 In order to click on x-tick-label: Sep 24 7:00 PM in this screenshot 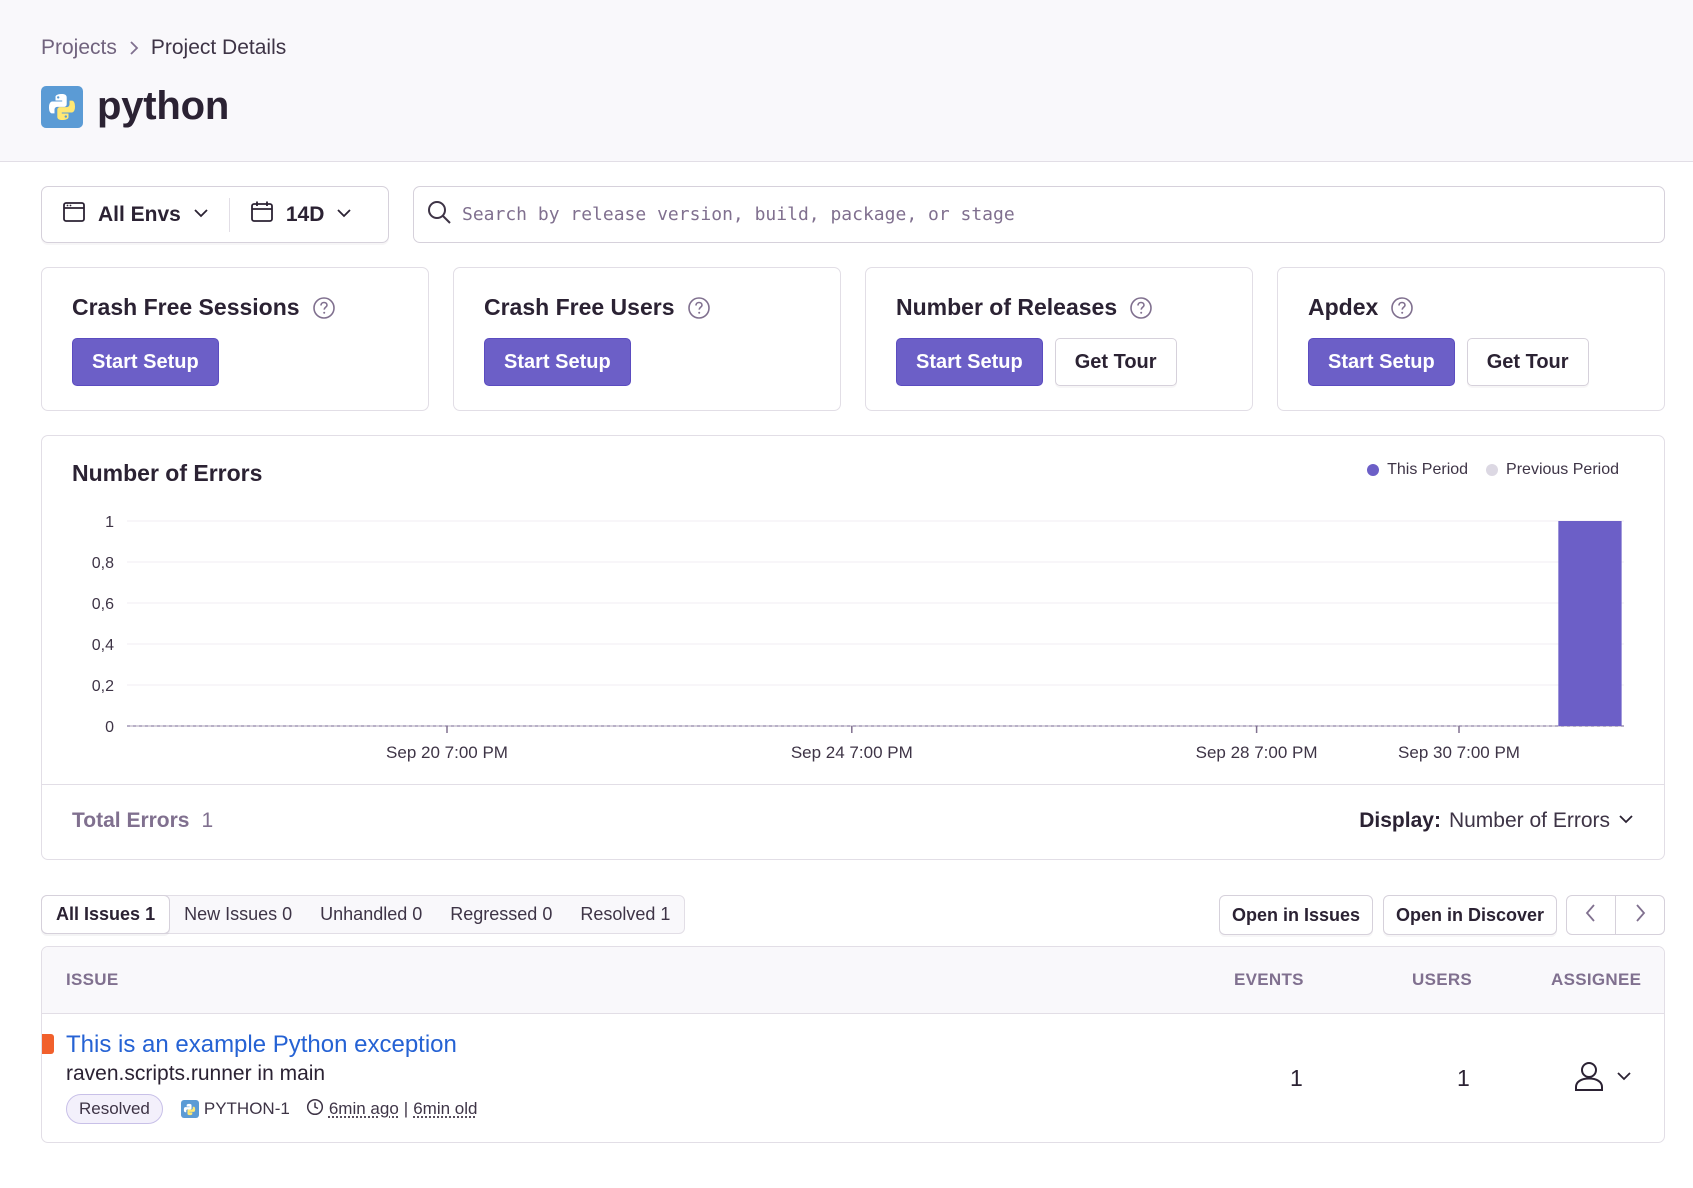, I will do `click(852, 752)`.